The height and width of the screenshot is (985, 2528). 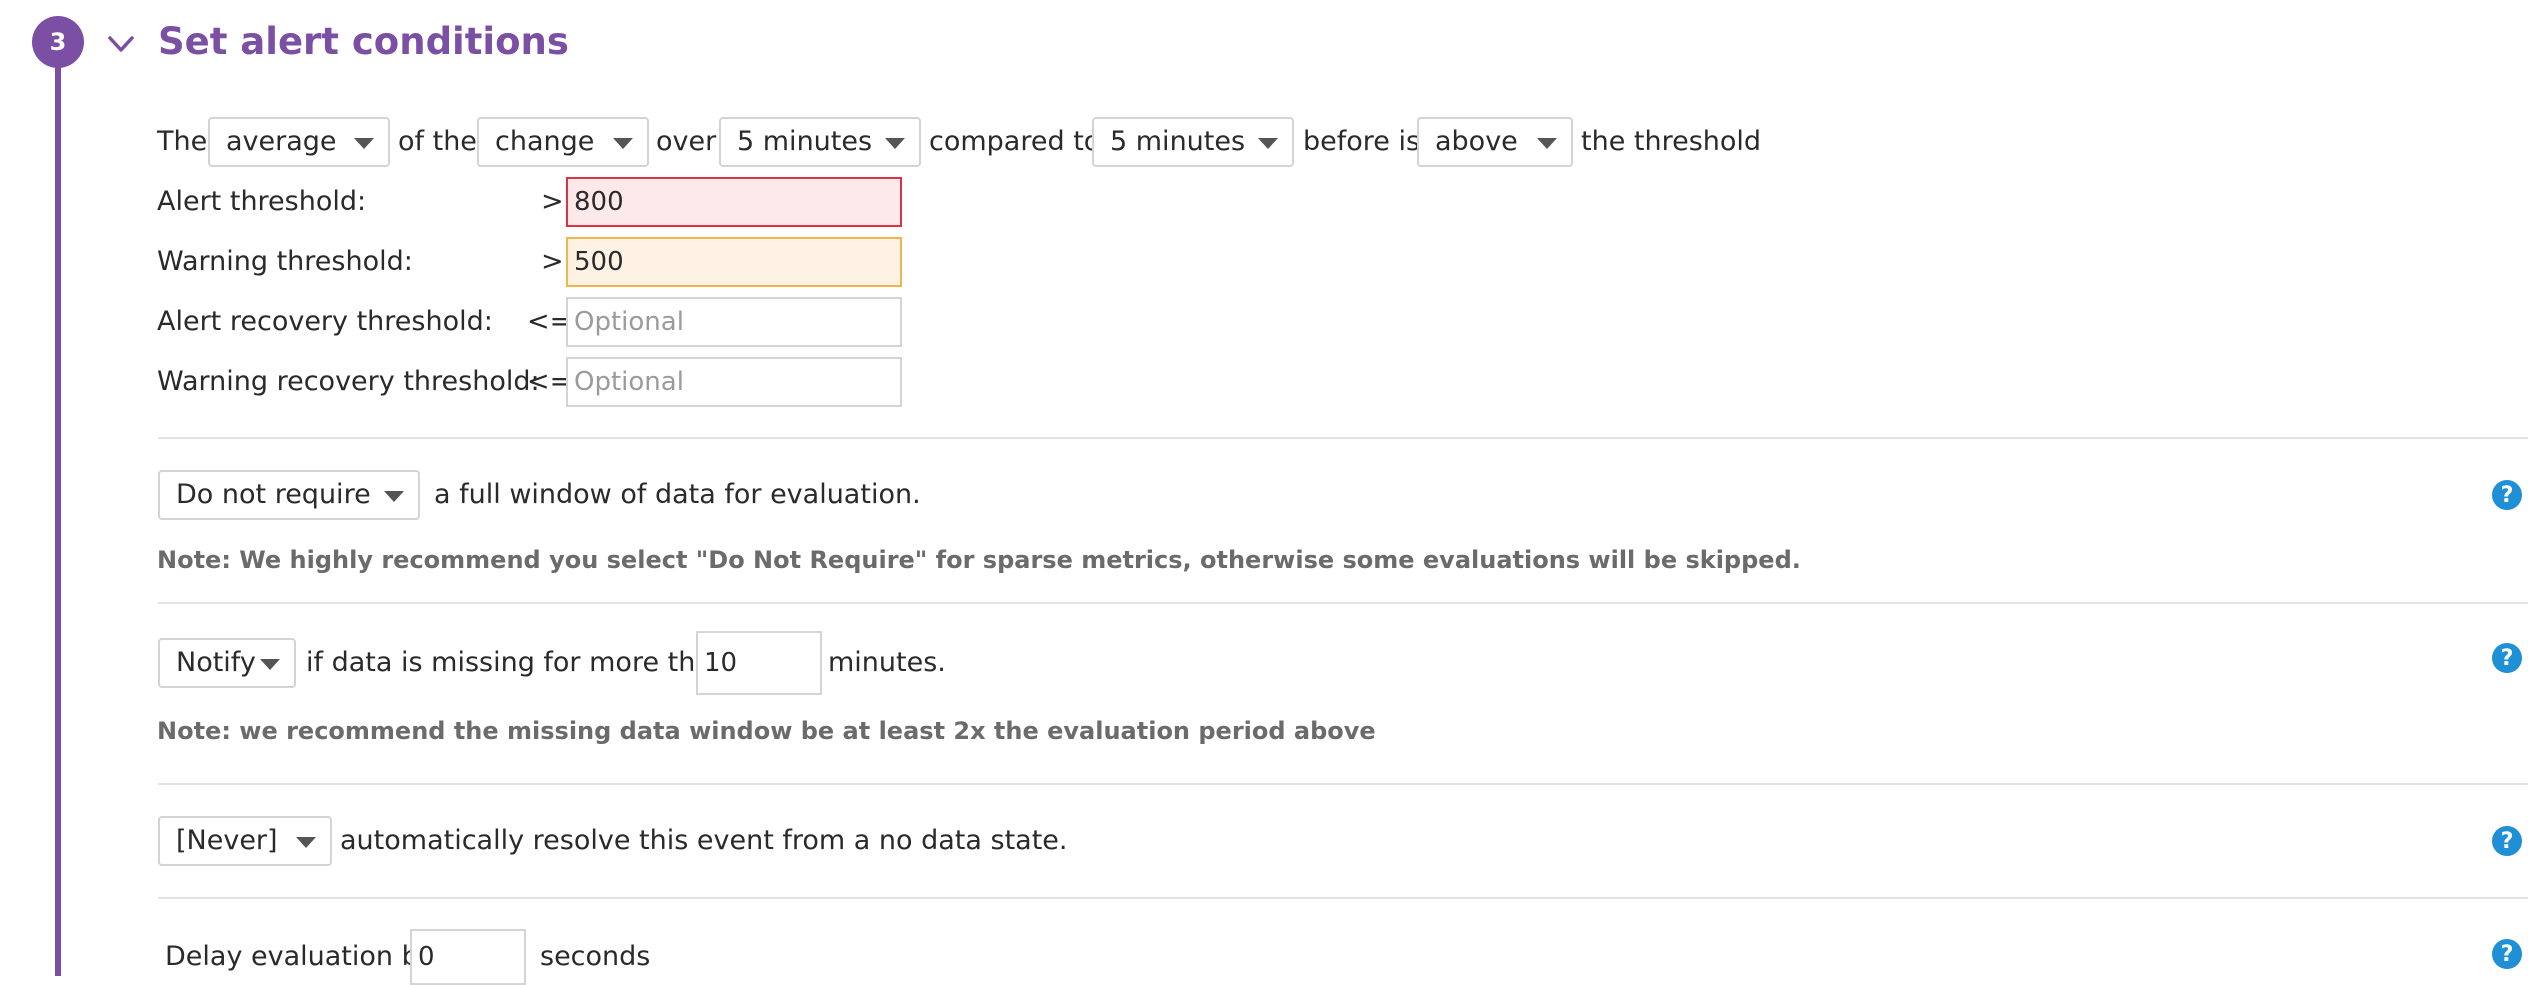 What do you see at coordinates (734, 382) in the screenshot?
I see `warning-recovery-threshold-input` at bounding box center [734, 382].